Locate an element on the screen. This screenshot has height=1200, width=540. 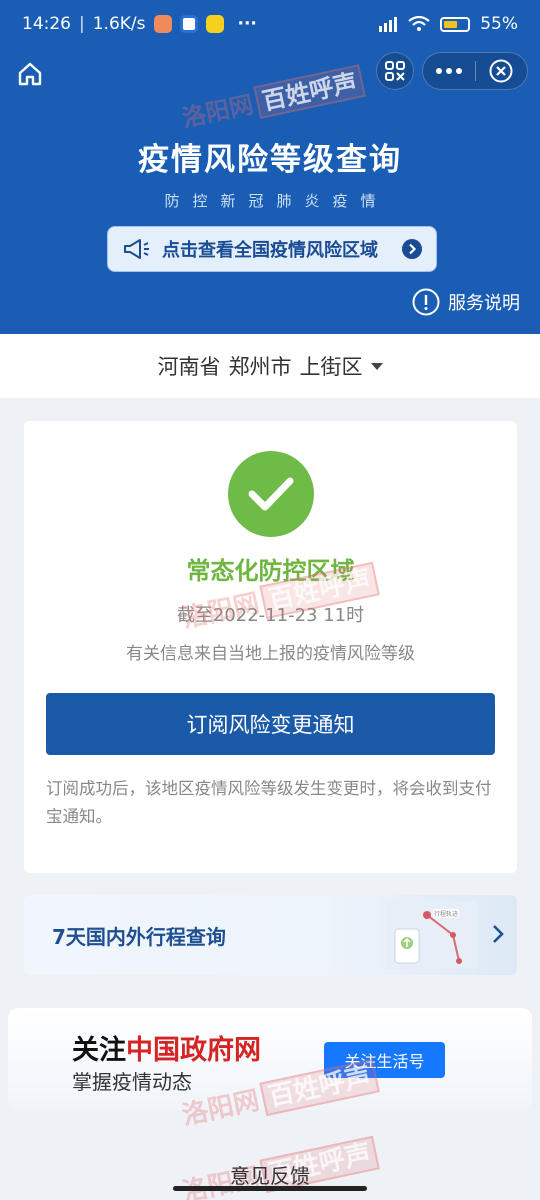
status-bar: 14:26 | 1.6K/s ··· 55% is located at coordinates (270, 24).